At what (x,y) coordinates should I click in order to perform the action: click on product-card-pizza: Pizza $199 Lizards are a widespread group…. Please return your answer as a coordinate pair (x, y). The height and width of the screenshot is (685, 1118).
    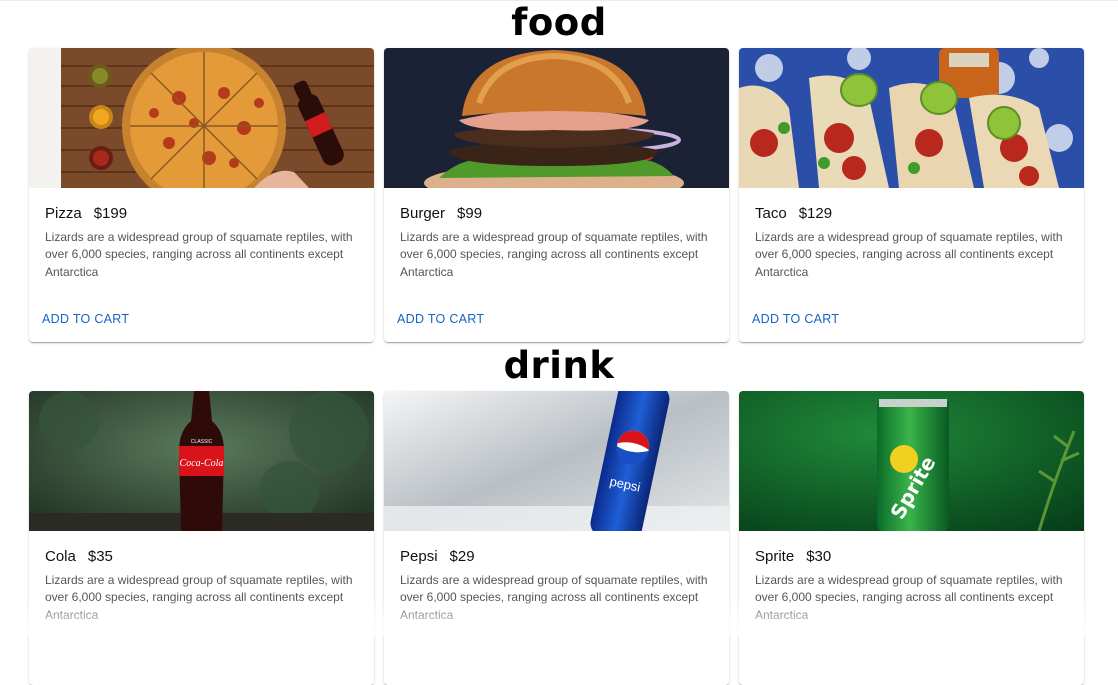
    Looking at the image, I should click on (201, 195).